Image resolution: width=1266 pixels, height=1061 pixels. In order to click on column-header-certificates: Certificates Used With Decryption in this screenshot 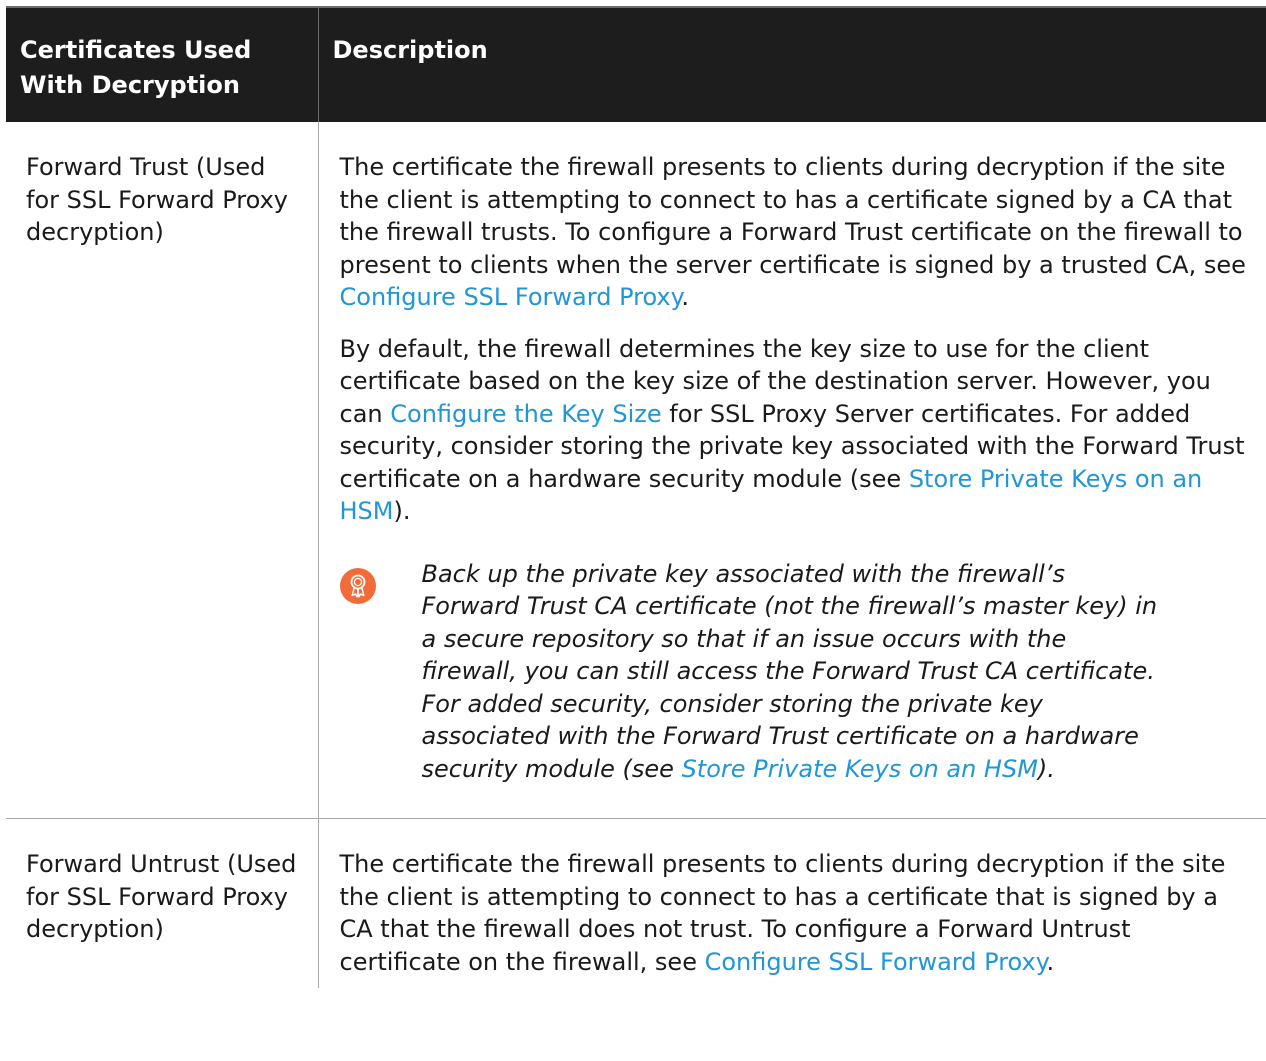, I will do `click(162, 64)`.